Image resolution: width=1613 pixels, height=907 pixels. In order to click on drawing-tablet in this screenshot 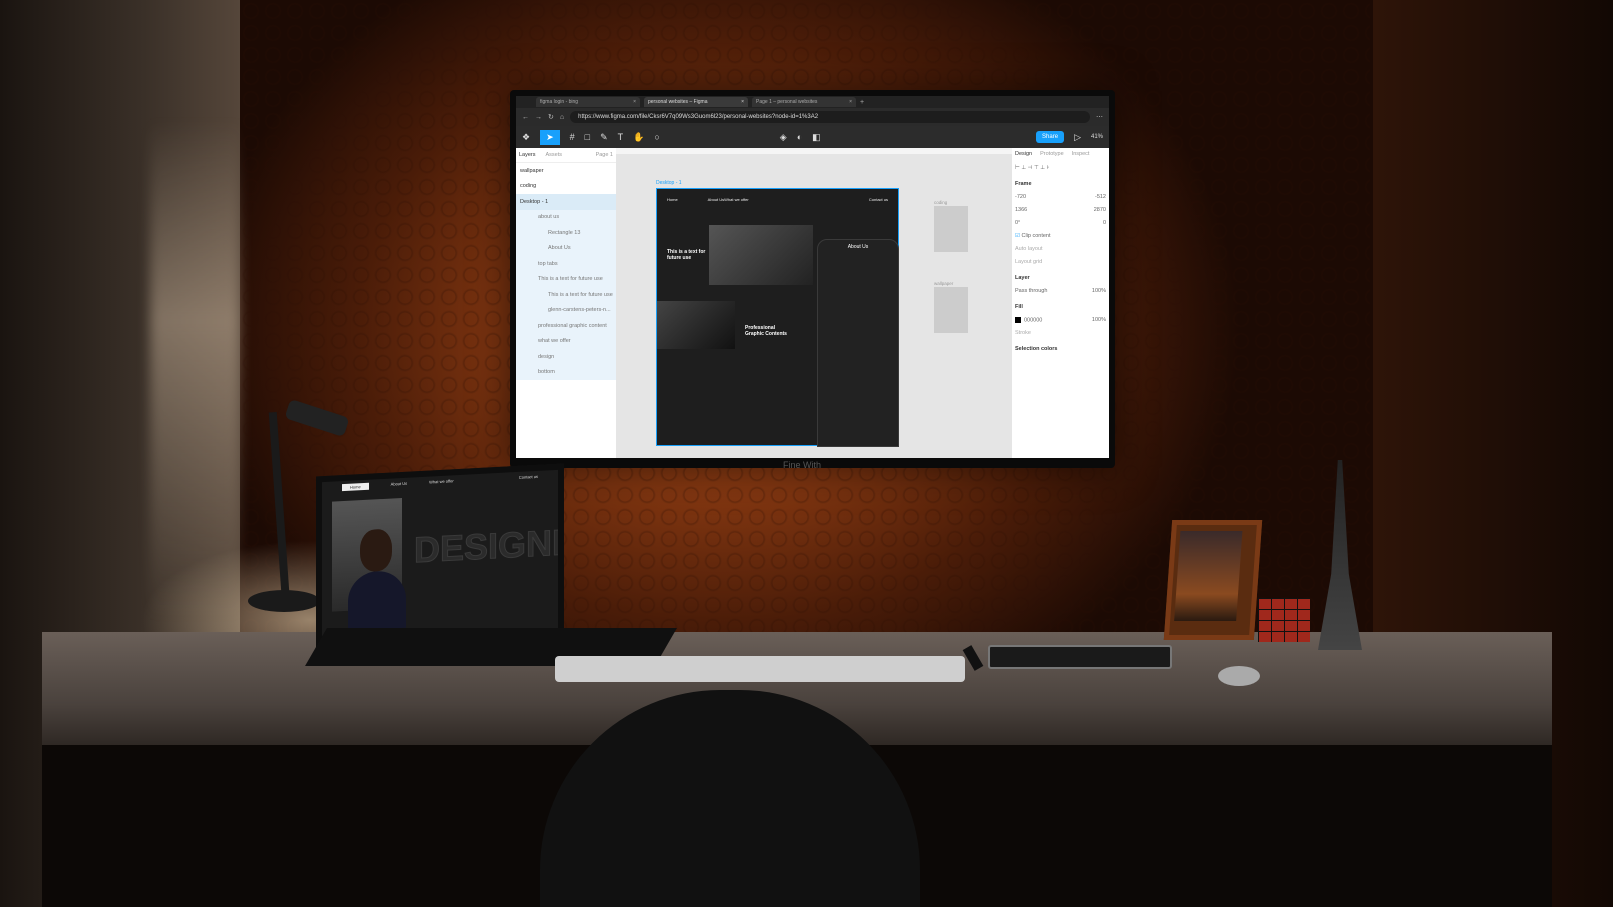, I will do `click(1080, 657)`.